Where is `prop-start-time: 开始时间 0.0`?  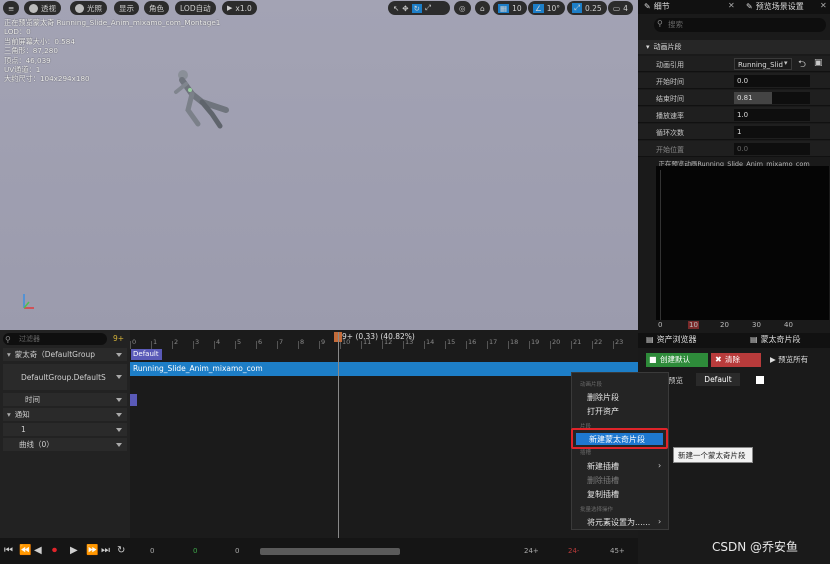 prop-start-time: 开始时间 0.0 is located at coordinates (734, 81).